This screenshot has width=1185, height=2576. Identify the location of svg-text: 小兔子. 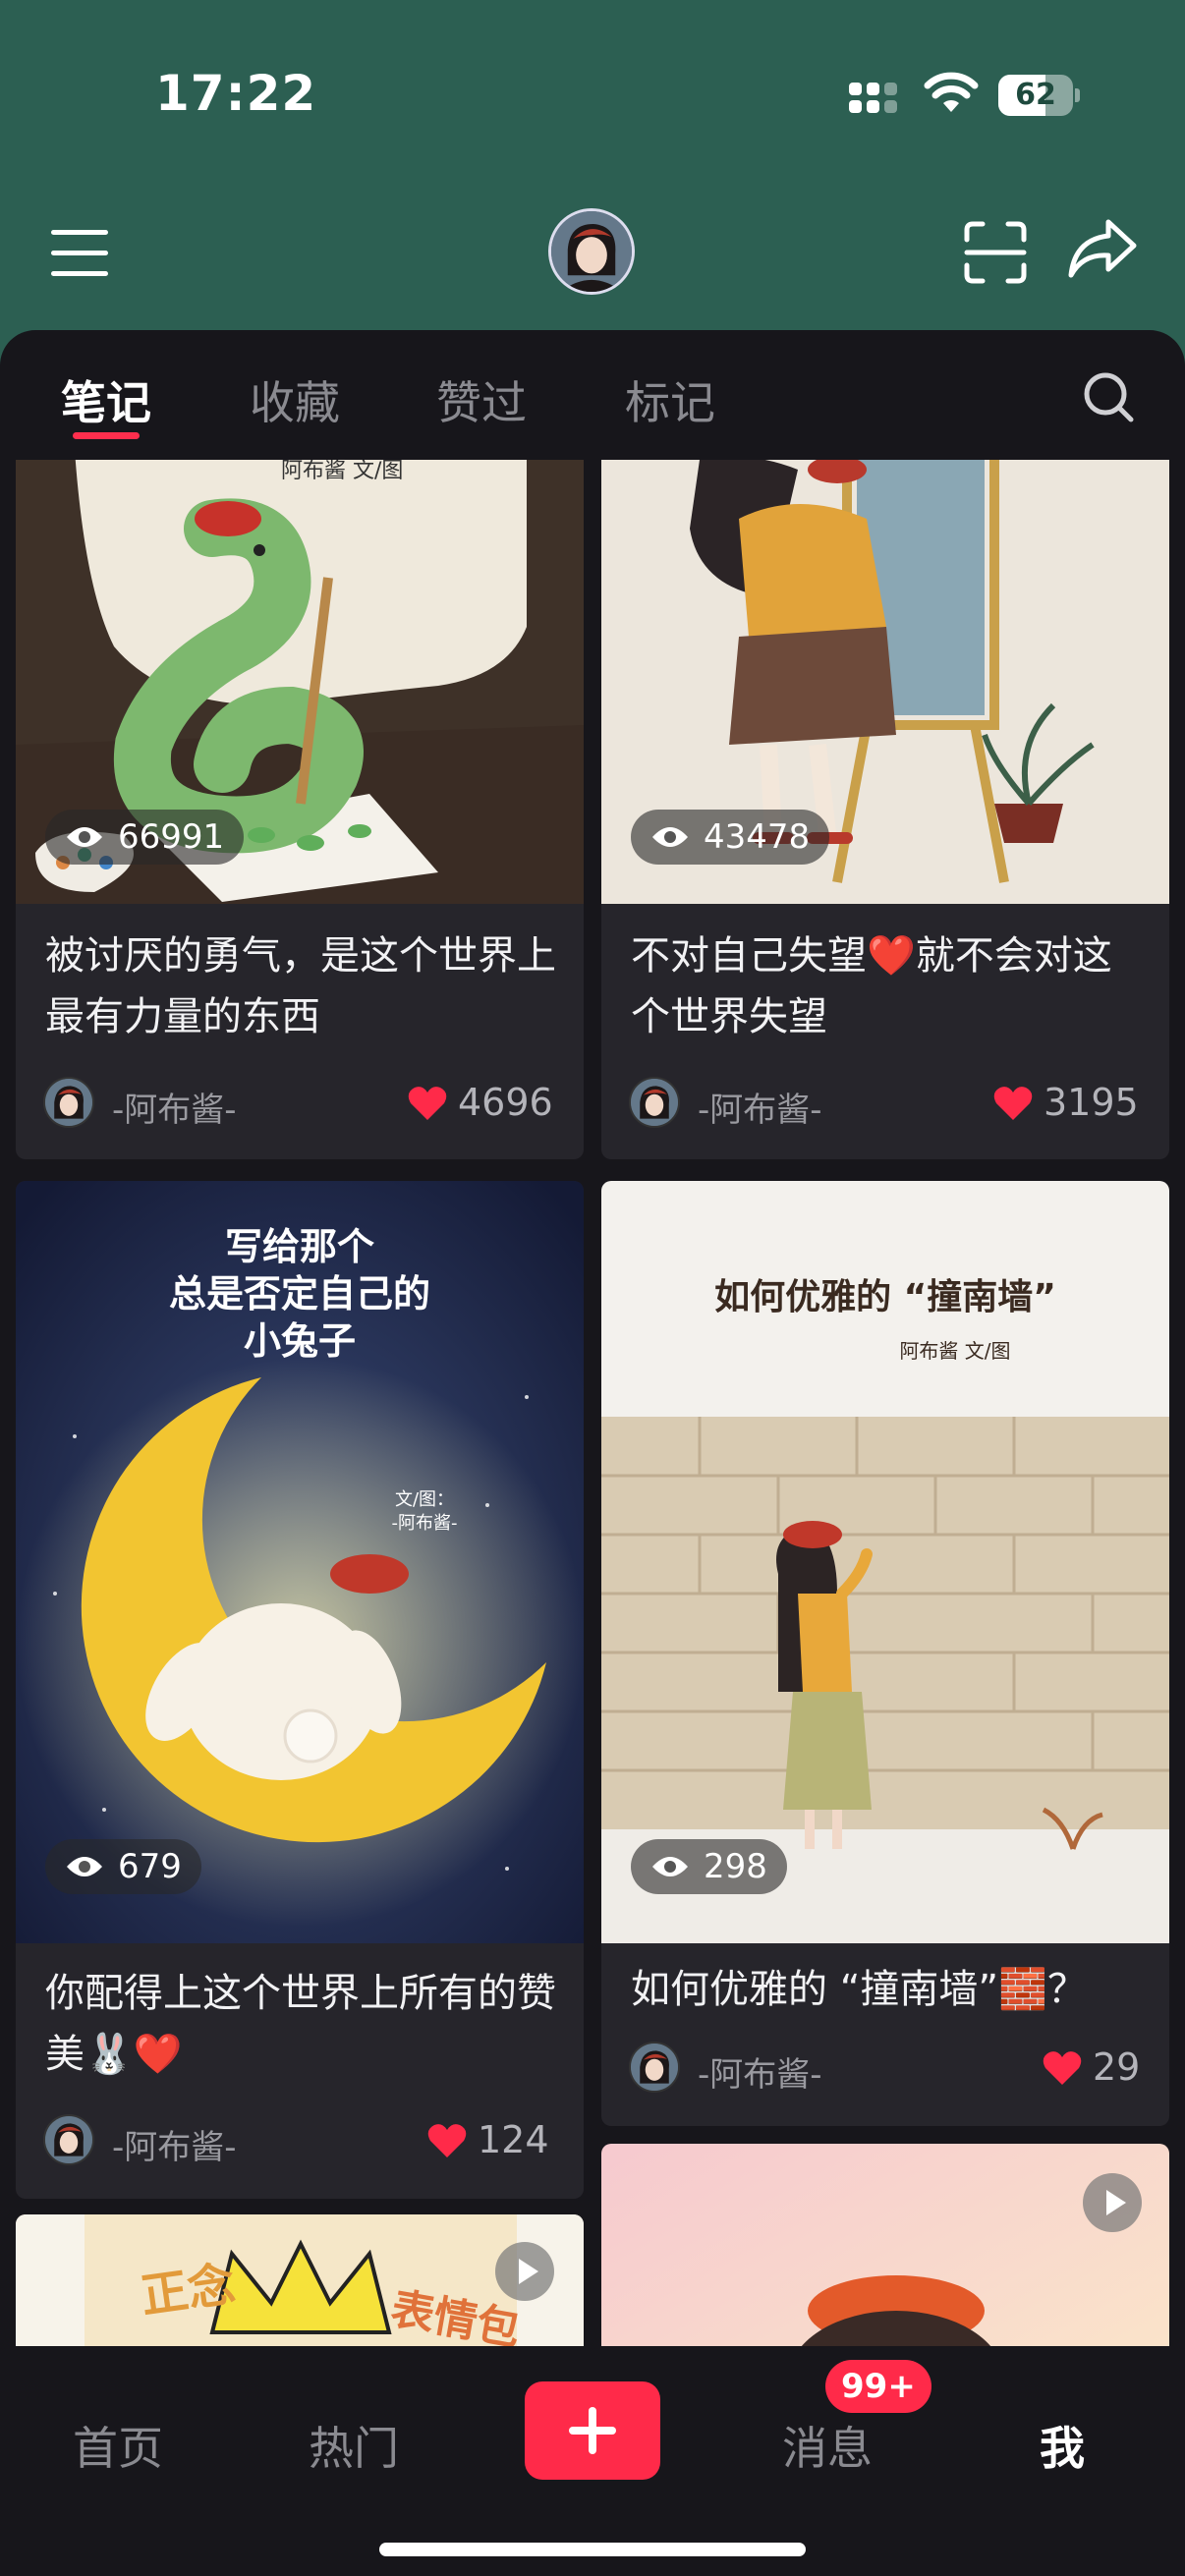
(300, 1341).